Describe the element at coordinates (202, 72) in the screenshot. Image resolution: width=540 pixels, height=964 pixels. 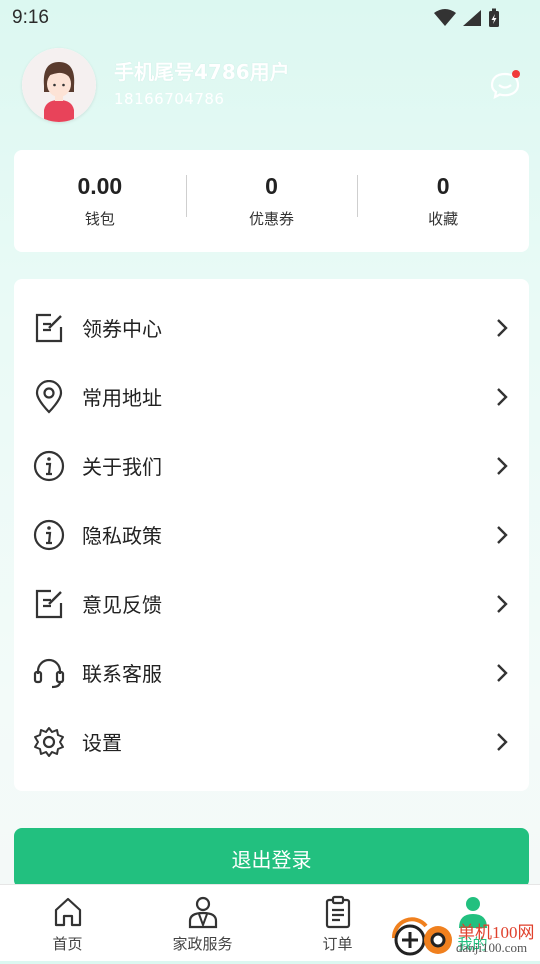
I see `profile-name: 手机尾号4786用户` at that location.